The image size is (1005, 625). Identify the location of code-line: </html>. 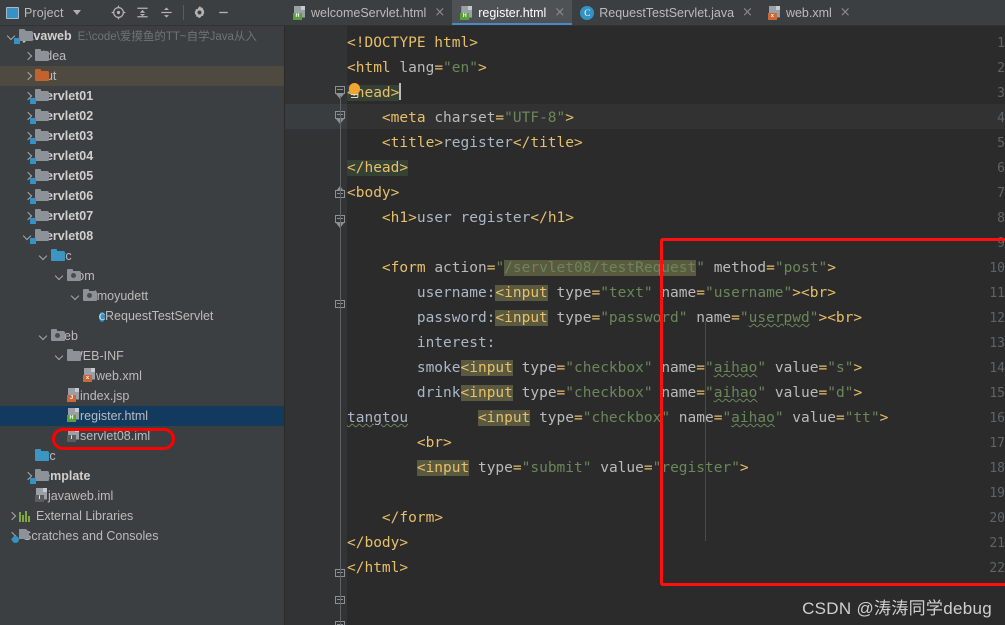
(676, 568).